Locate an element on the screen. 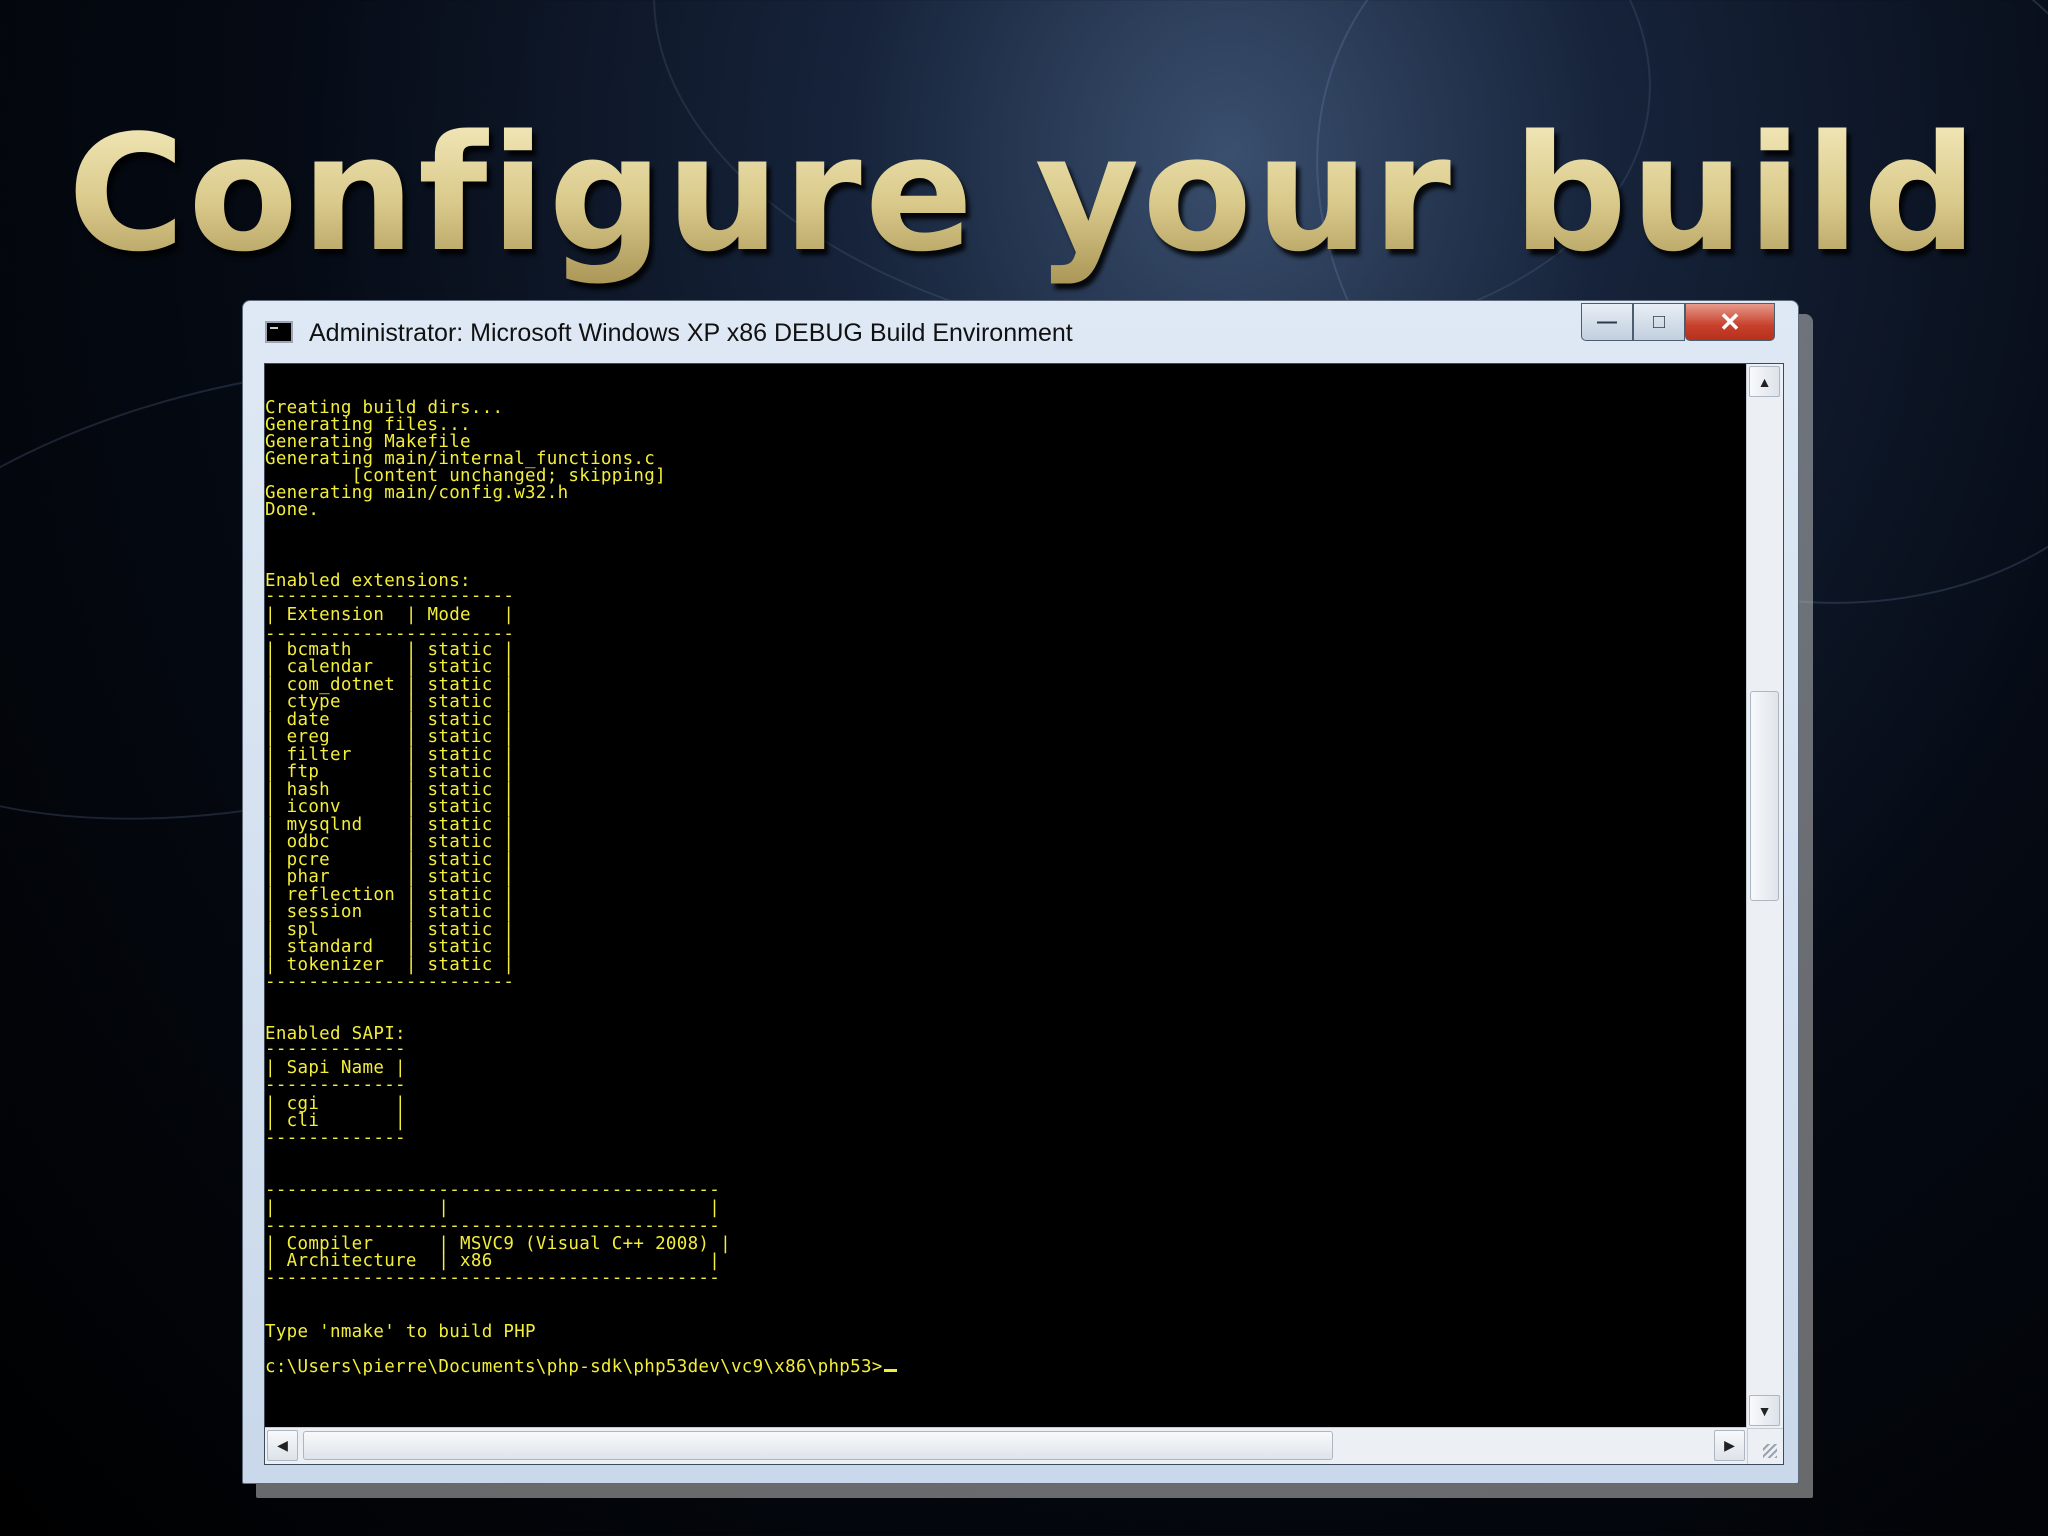 The height and width of the screenshot is (1536, 2048). horizontal-scroll-thumb is located at coordinates (818, 1445).